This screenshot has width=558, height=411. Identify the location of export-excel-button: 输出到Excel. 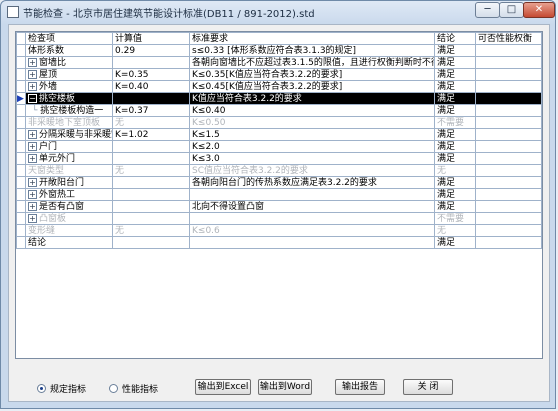
(223, 387).